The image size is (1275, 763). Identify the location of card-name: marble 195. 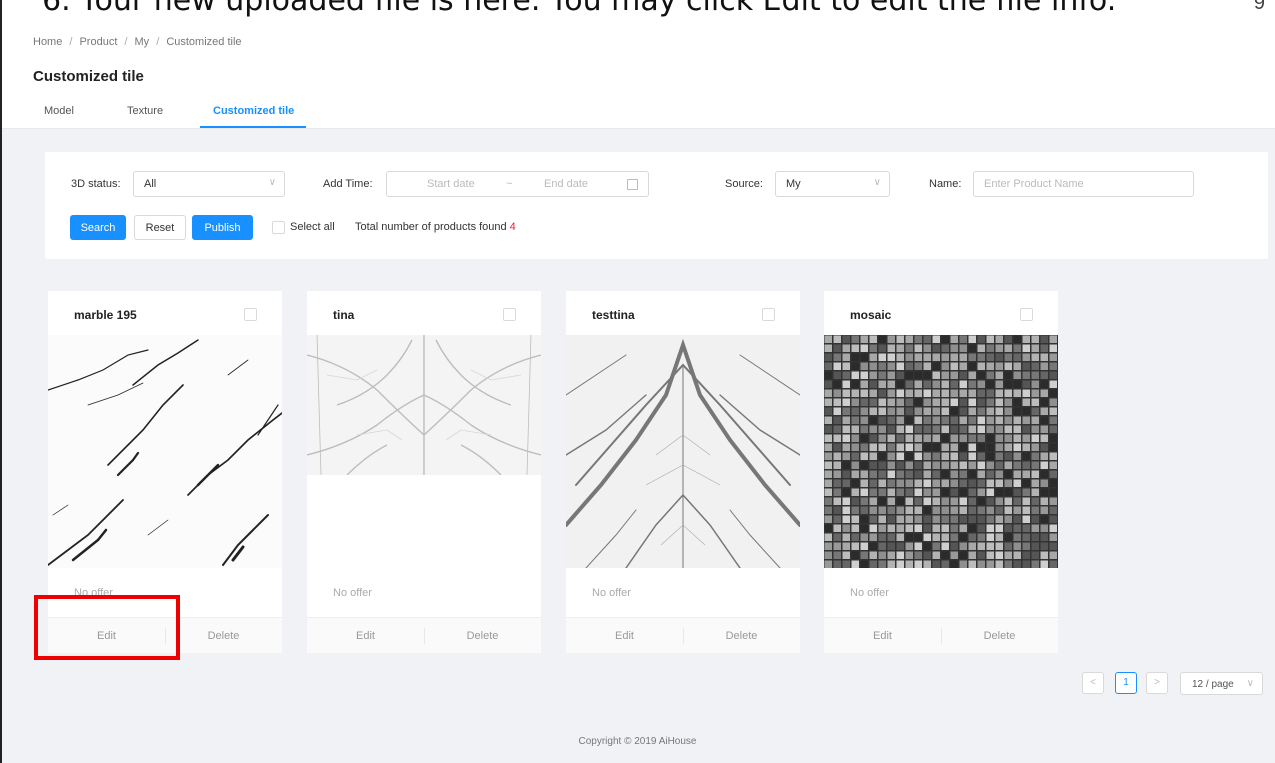
(105, 315).